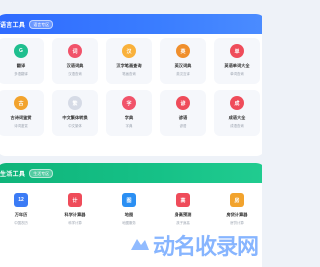 Image resolution: width=320 pixels, height=267 pixels. I want to click on tool-tile: 谚谚语 谚语, so click(183, 113).